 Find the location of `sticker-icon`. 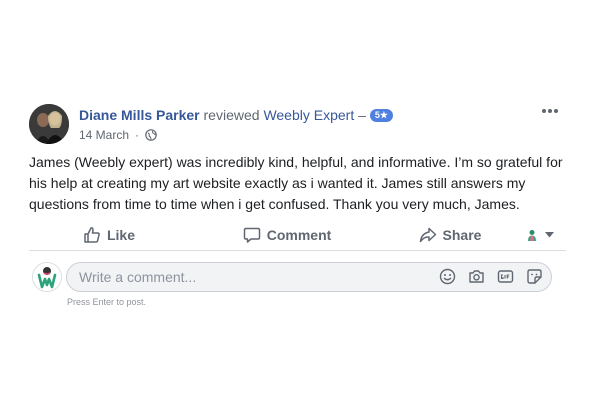

sticker-icon is located at coordinates (534, 276).